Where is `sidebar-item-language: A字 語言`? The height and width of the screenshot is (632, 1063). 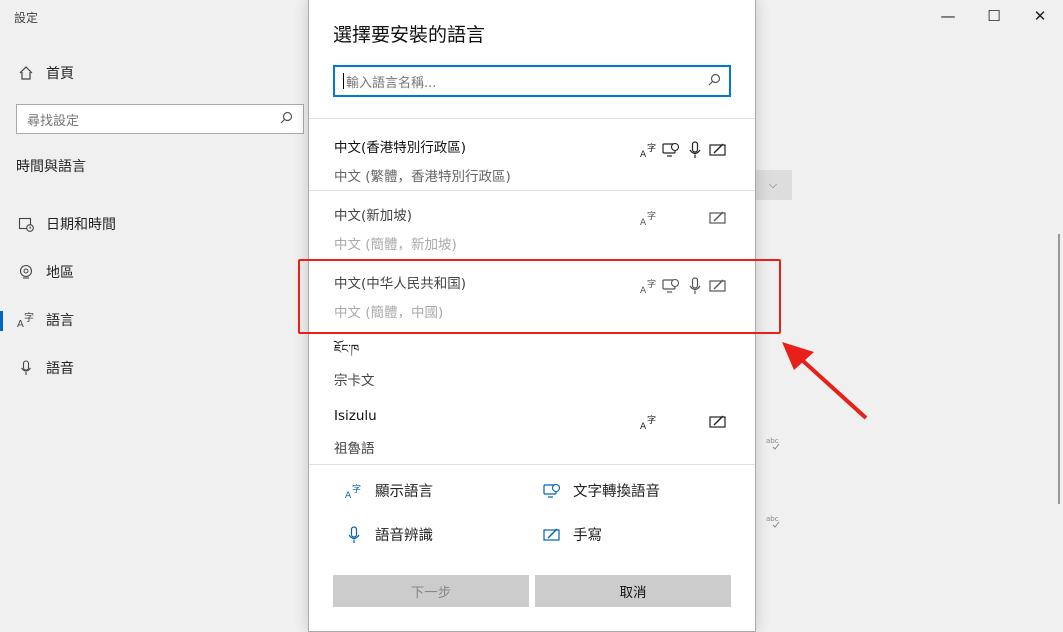 sidebar-item-language: A字 語言 is located at coordinates (45, 320).